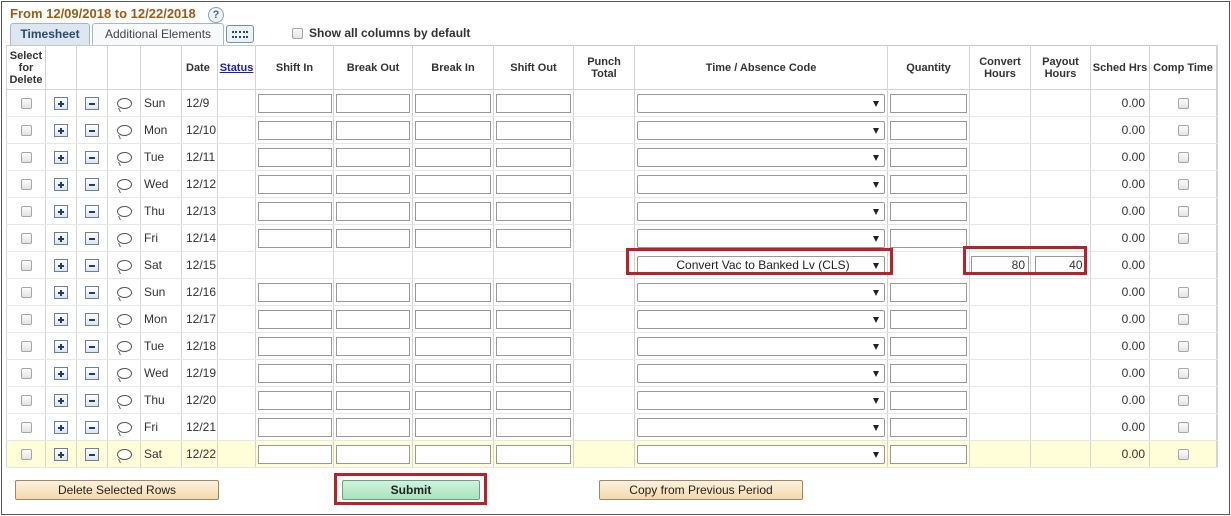 The width and height of the screenshot is (1231, 516). What do you see at coordinates (158, 34) in the screenshot?
I see `tab-additional-elements: Additional Elements` at bounding box center [158, 34].